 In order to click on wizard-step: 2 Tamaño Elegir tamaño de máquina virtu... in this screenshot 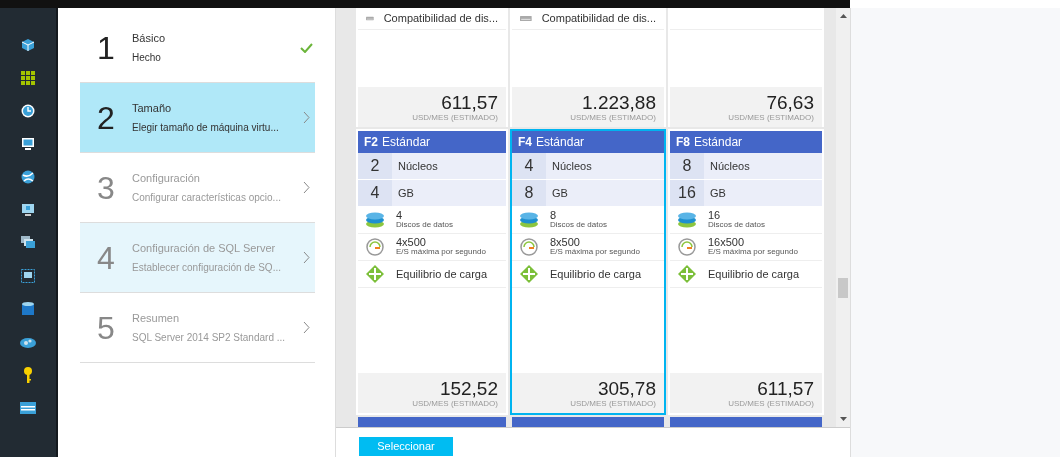, I will do `click(197, 118)`.